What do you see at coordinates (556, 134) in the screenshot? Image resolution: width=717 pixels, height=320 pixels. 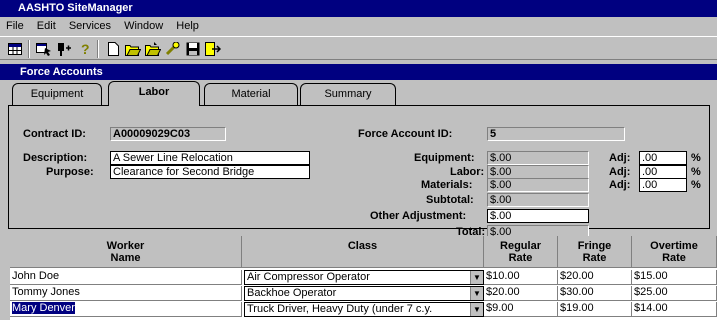 I see `force-account-id-field: 5` at bounding box center [556, 134].